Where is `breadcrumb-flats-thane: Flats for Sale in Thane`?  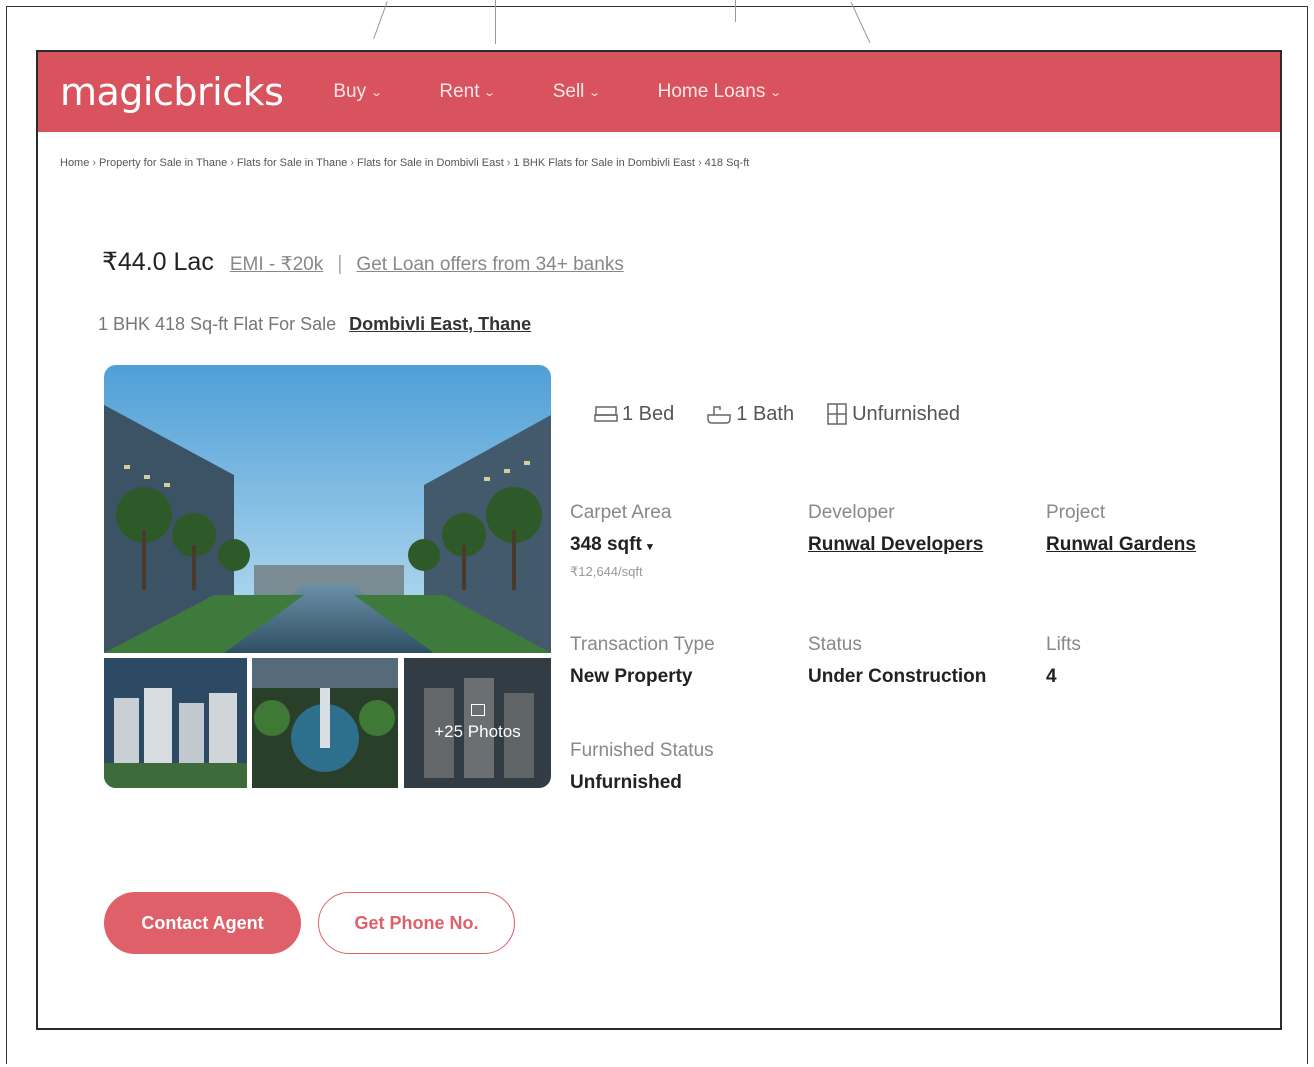 breadcrumb-flats-thane: Flats for Sale in Thane is located at coordinates (292, 163).